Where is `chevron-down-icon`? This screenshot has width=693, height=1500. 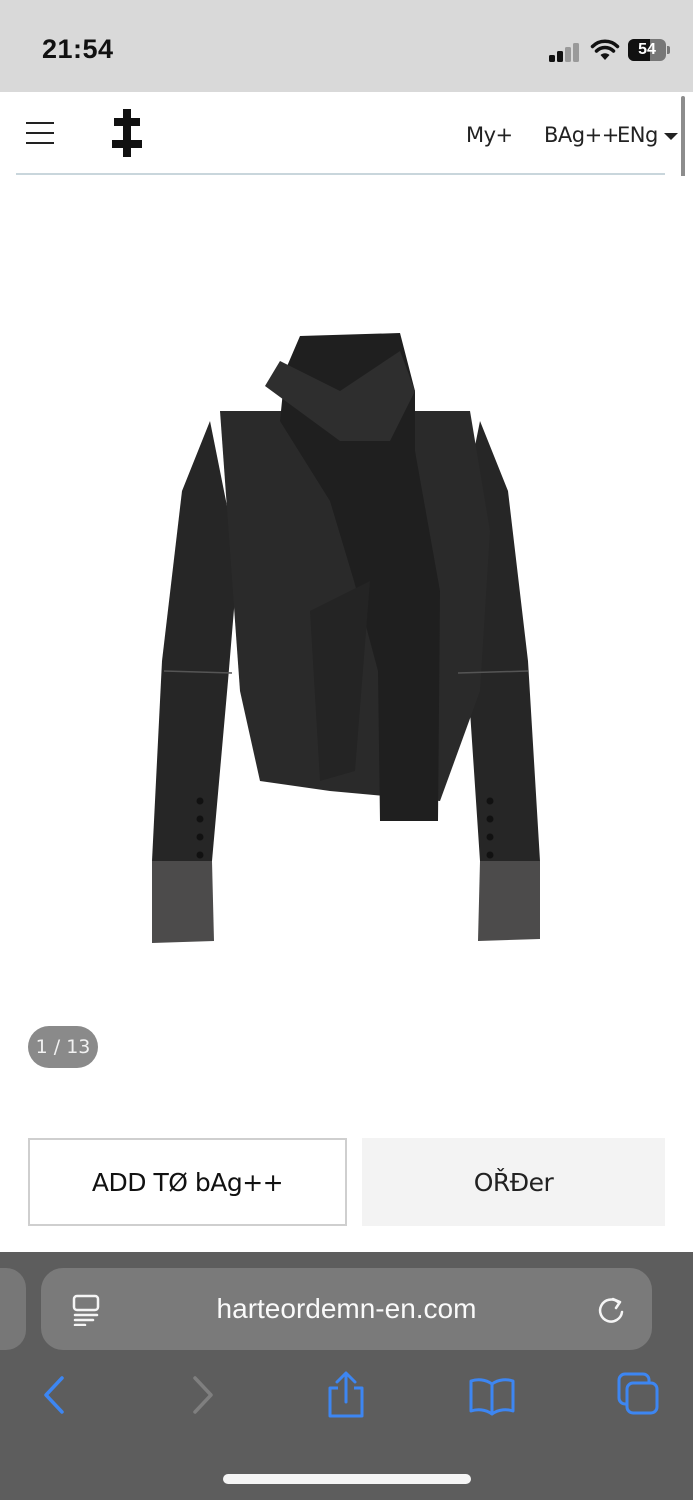 chevron-down-icon is located at coordinates (671, 136).